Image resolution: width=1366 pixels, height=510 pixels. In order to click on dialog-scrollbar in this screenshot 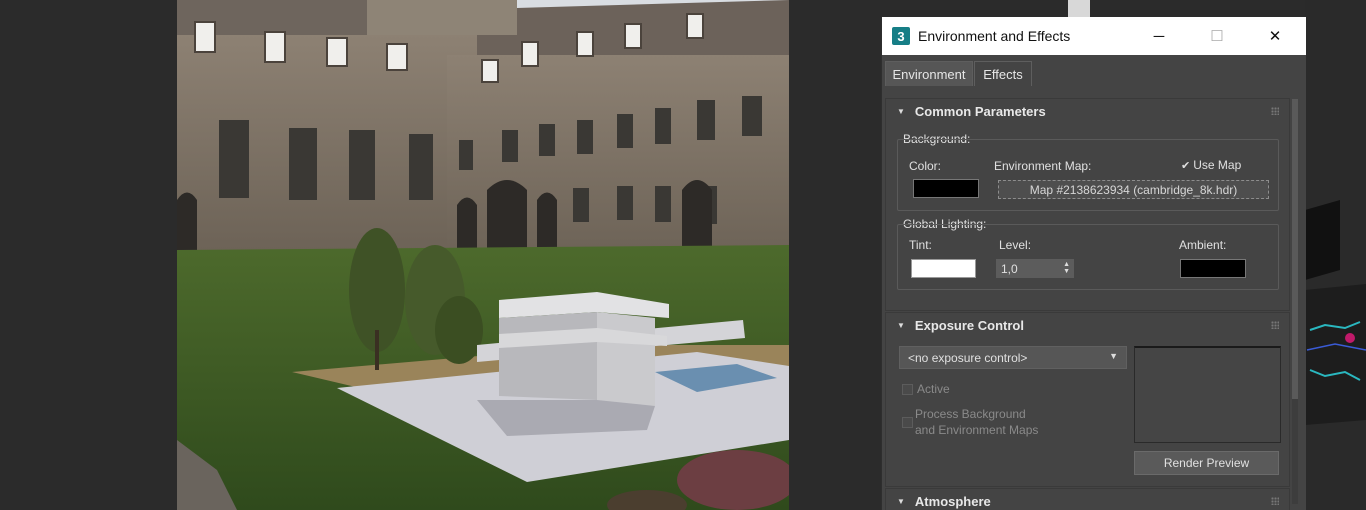, I will do `click(1295, 301)`.